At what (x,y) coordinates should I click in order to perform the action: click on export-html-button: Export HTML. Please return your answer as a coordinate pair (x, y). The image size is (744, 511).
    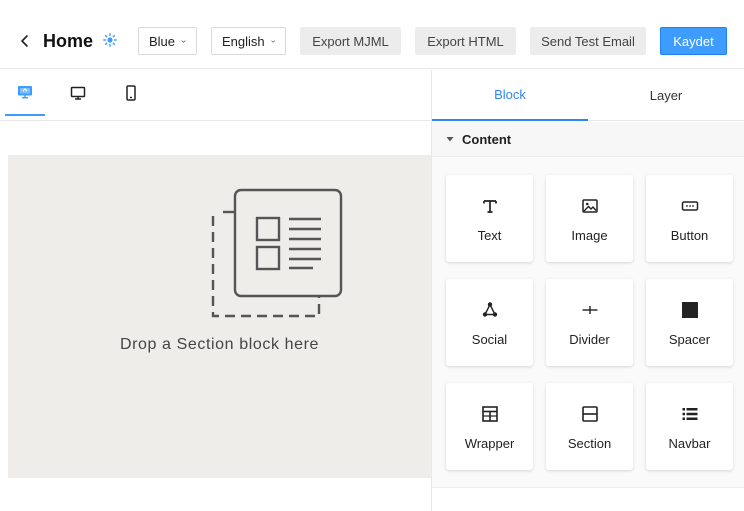
    Looking at the image, I should click on (465, 41).